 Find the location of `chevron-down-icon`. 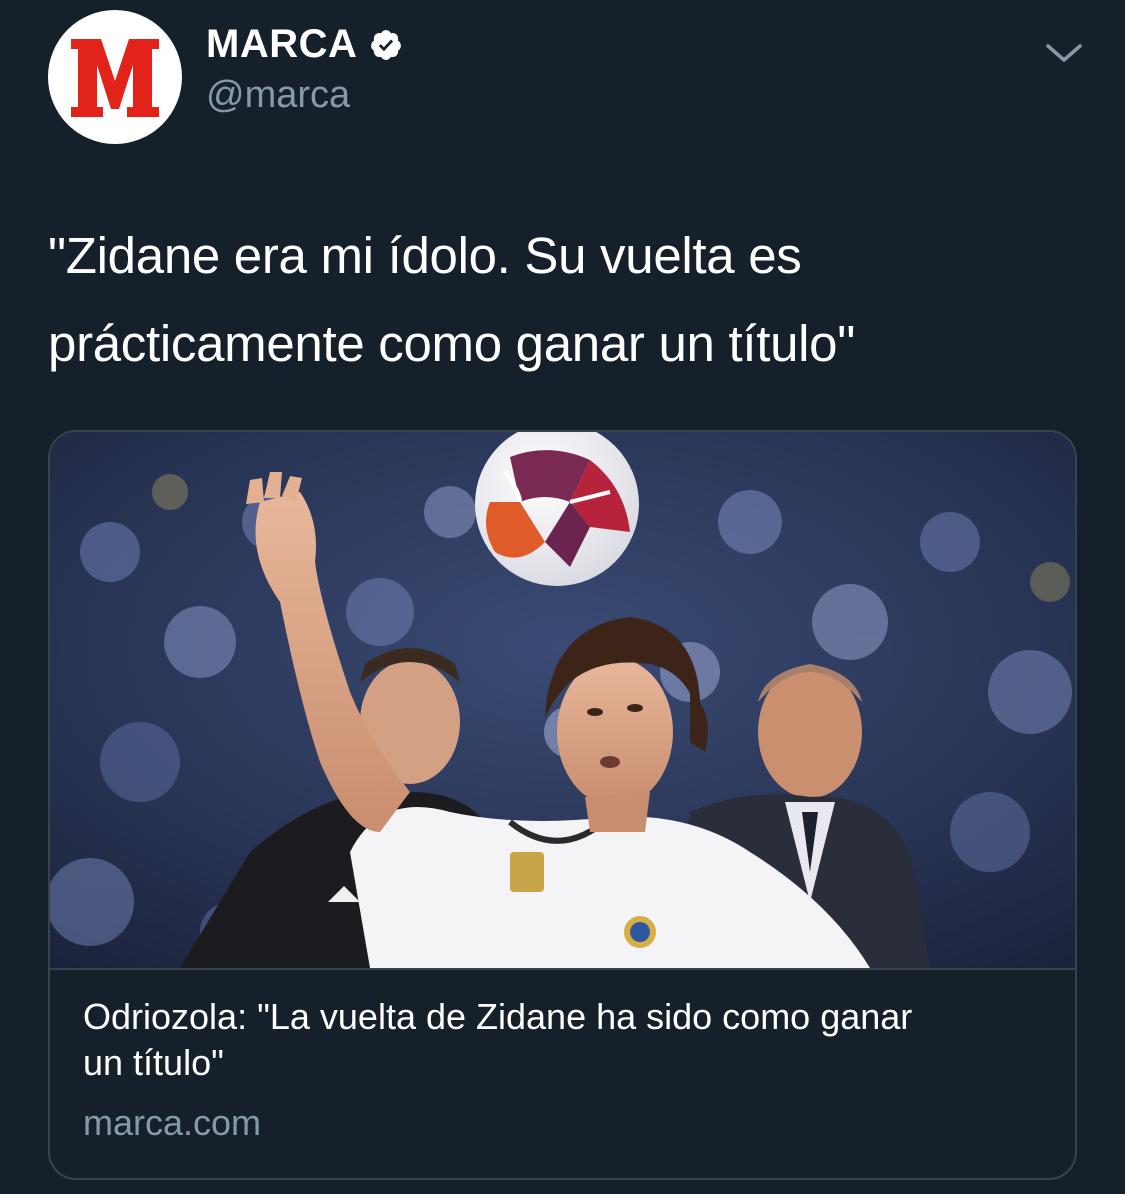

chevron-down-icon is located at coordinates (1064, 53).